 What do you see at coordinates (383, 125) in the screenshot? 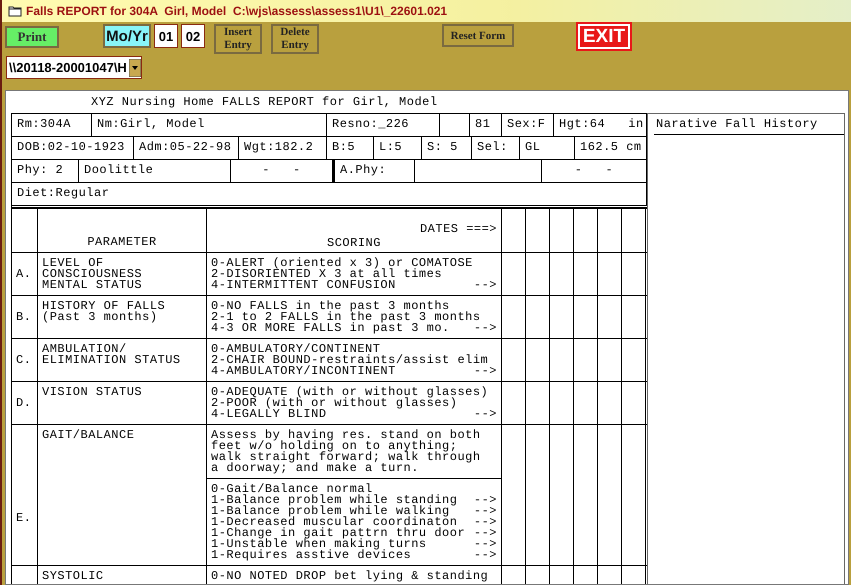
I see `info-cell: Resno:_226` at bounding box center [383, 125].